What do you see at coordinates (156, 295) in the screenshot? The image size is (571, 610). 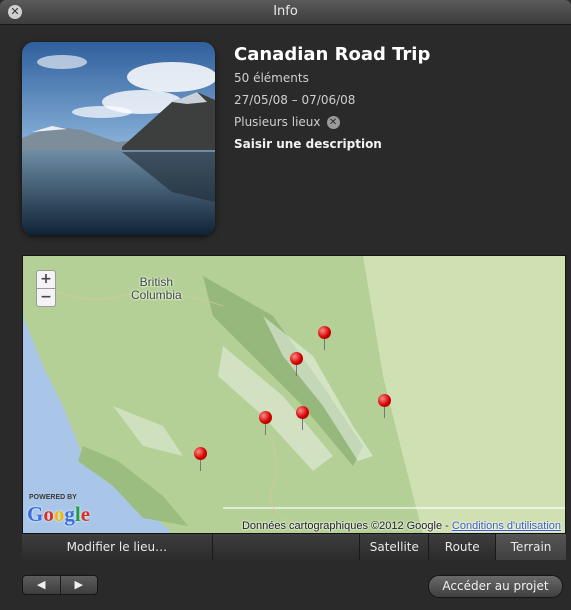 I see `map-region-label-line2: Columbia` at bounding box center [156, 295].